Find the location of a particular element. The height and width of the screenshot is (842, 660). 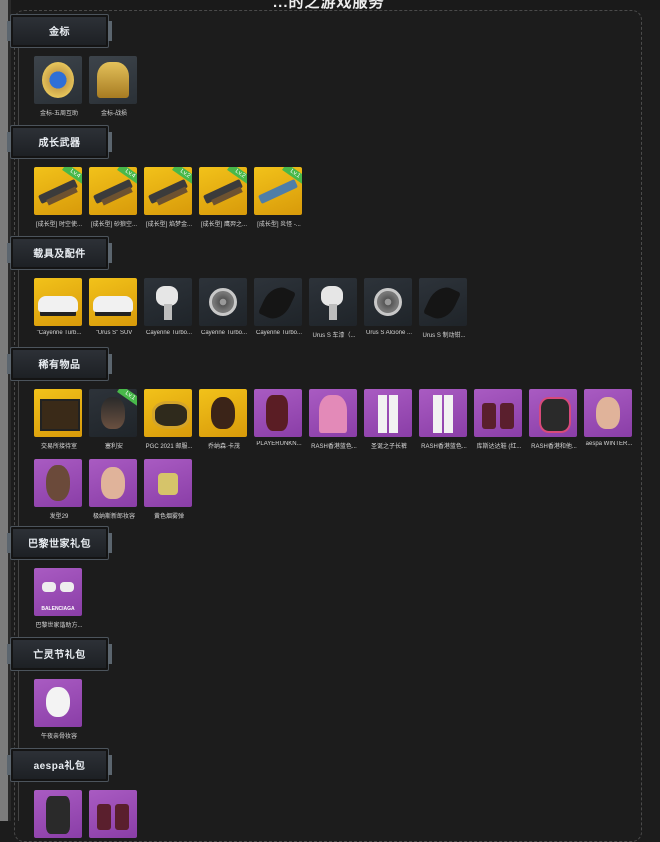

smg-icon: Lv.1 is located at coordinates (278, 191).